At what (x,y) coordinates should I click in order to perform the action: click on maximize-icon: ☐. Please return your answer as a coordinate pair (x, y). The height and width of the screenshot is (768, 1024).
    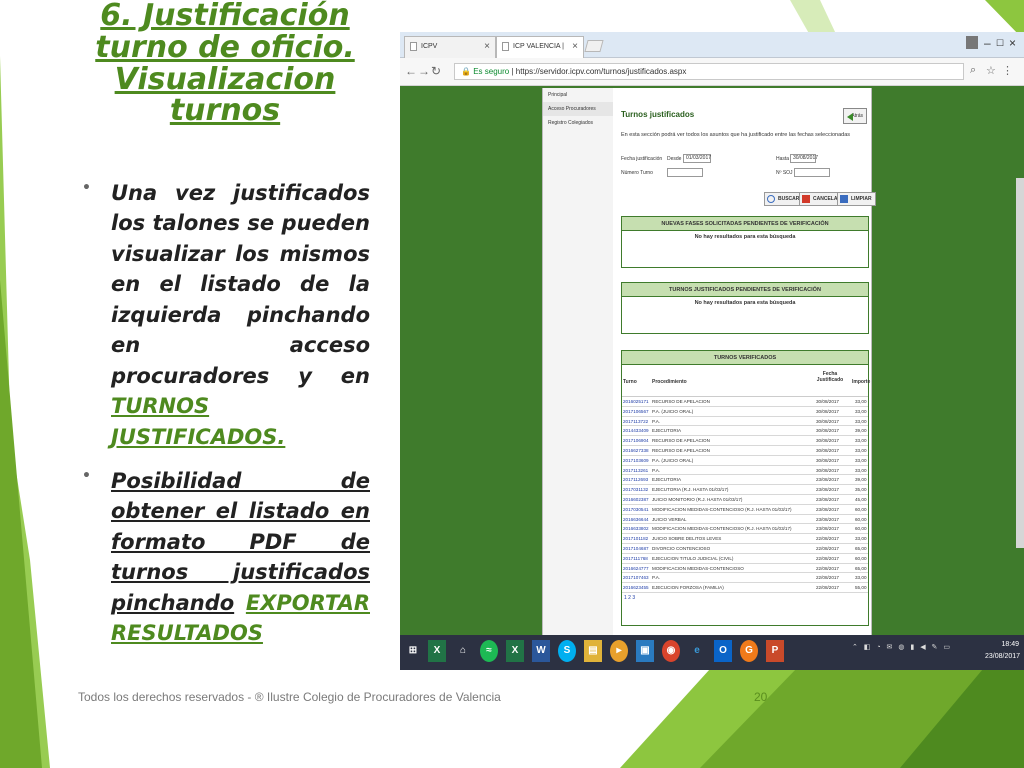
    Looking at the image, I should click on (1000, 43).